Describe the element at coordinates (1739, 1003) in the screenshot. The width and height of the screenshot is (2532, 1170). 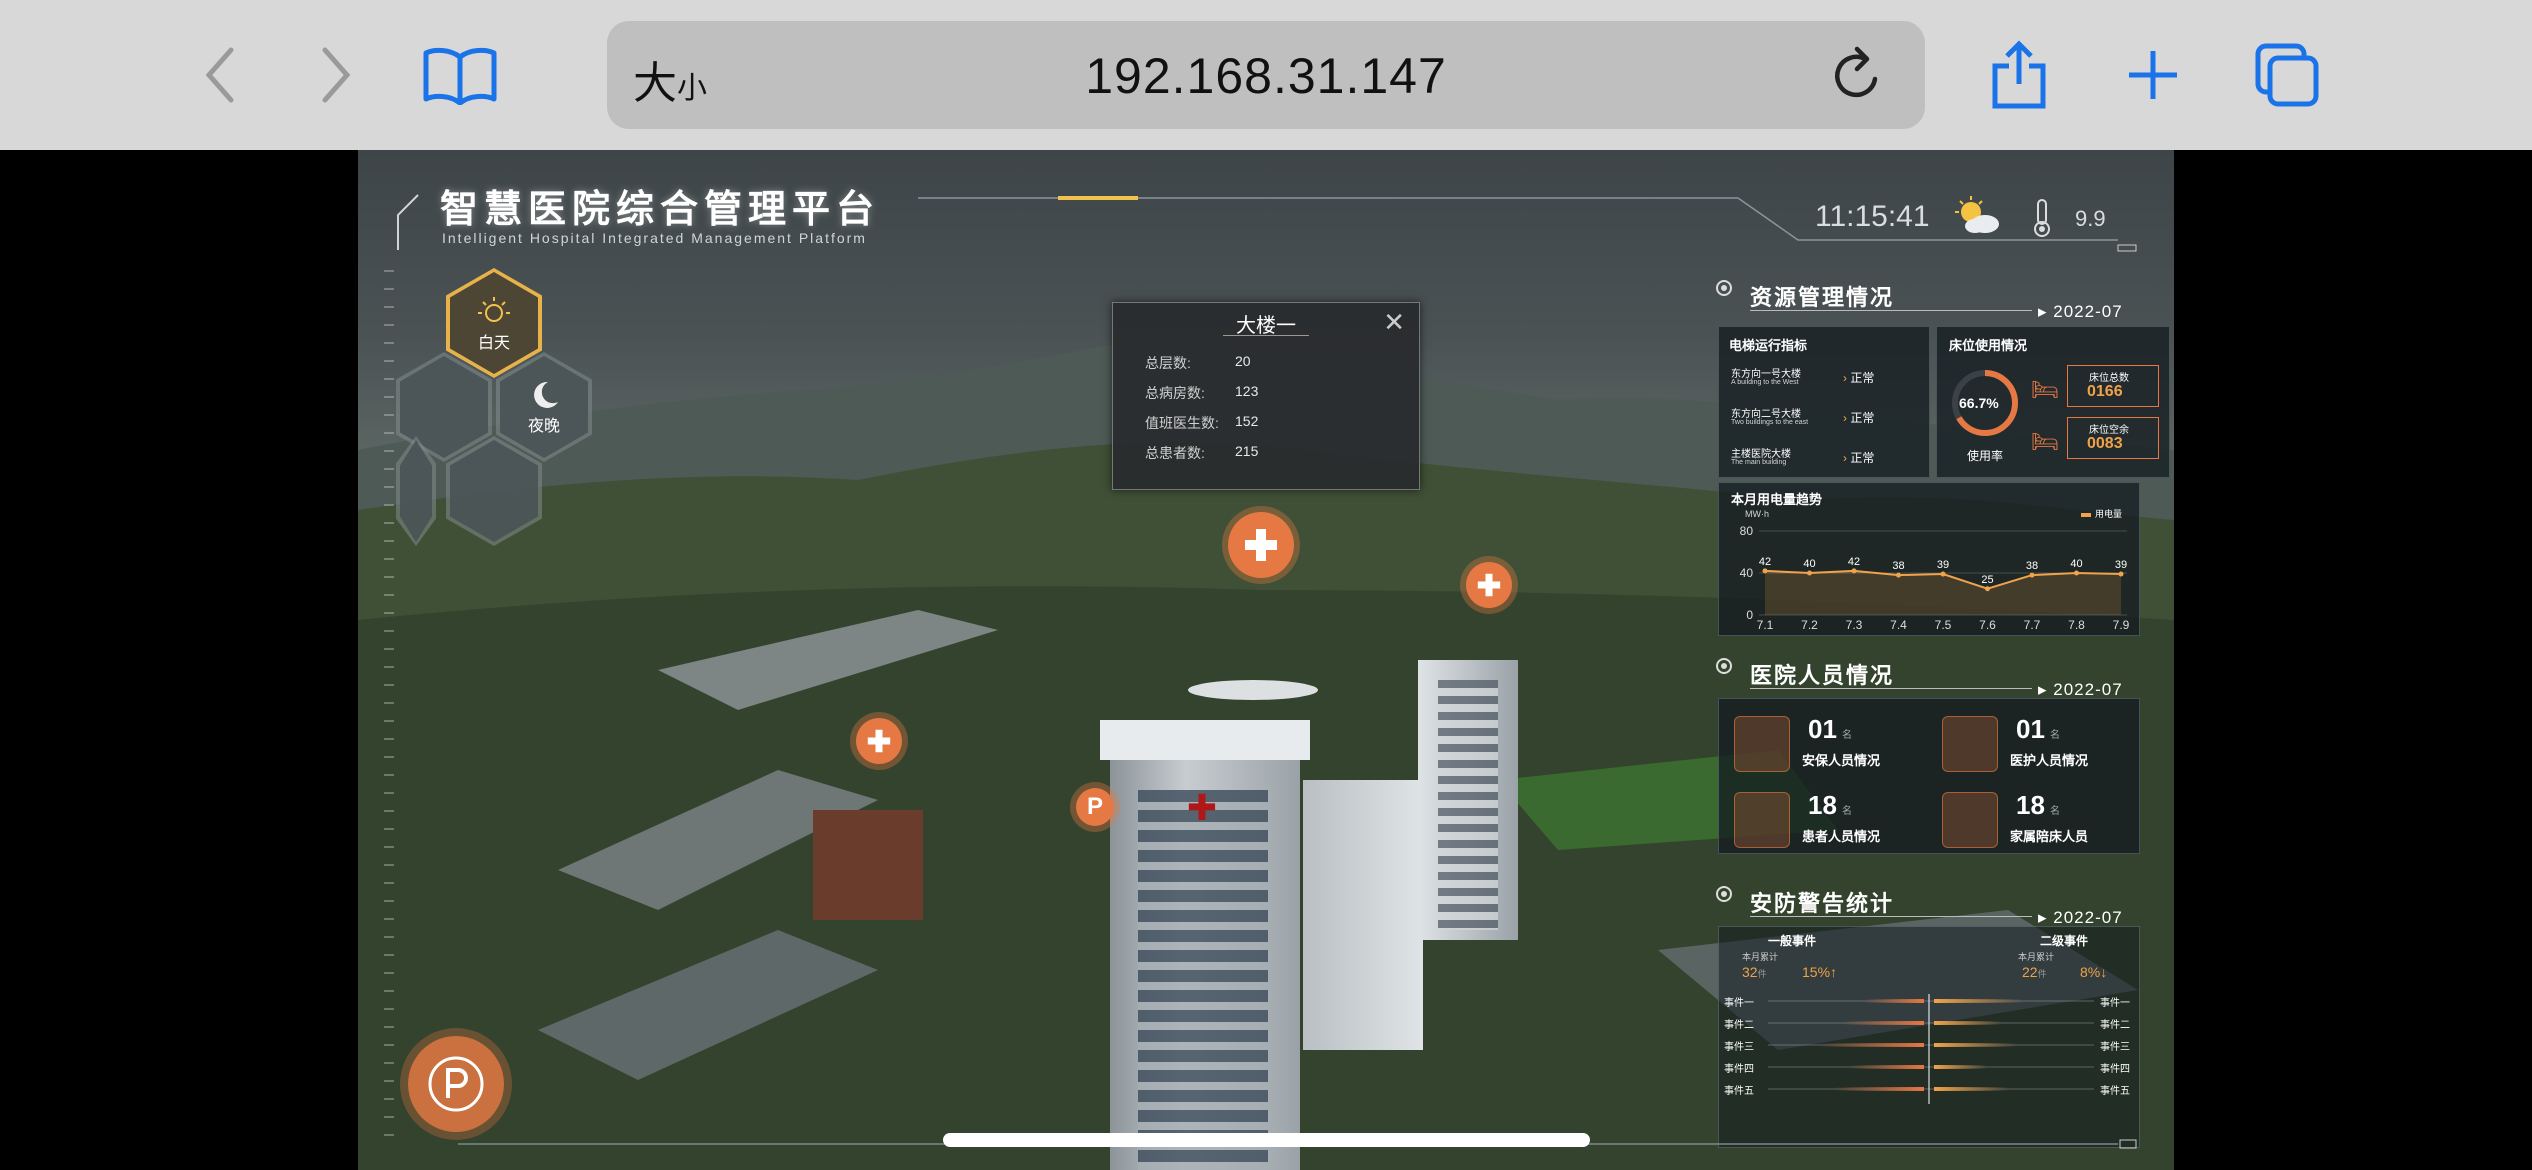
I see `event-label-left: 事件一` at that location.